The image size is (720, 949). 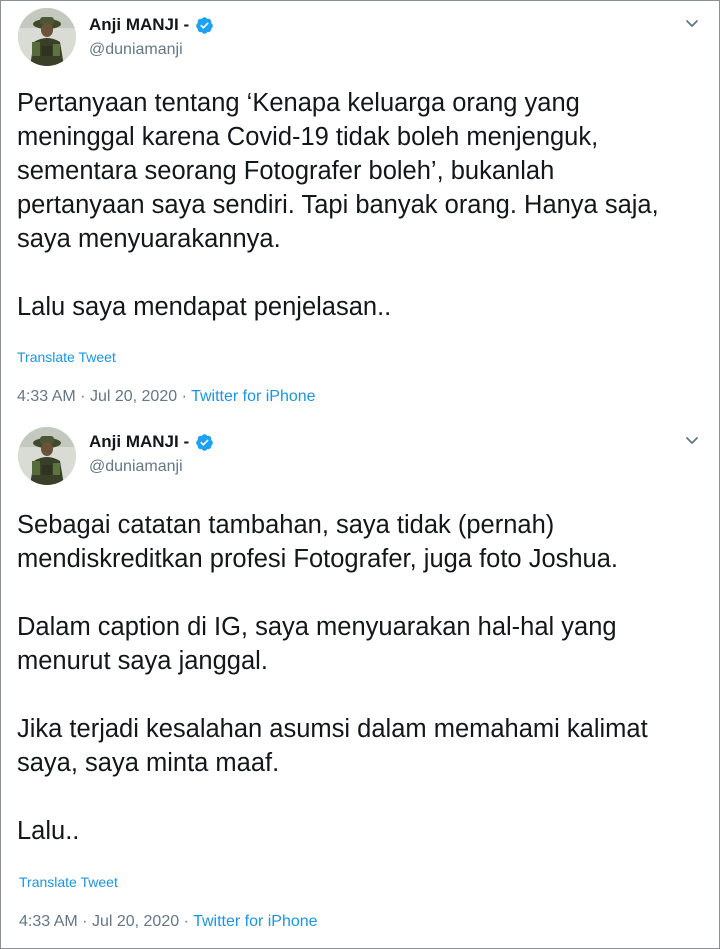 I want to click on tweet-paragraph: Lalu saya mendapat penjelasan.., so click(x=204, y=307).